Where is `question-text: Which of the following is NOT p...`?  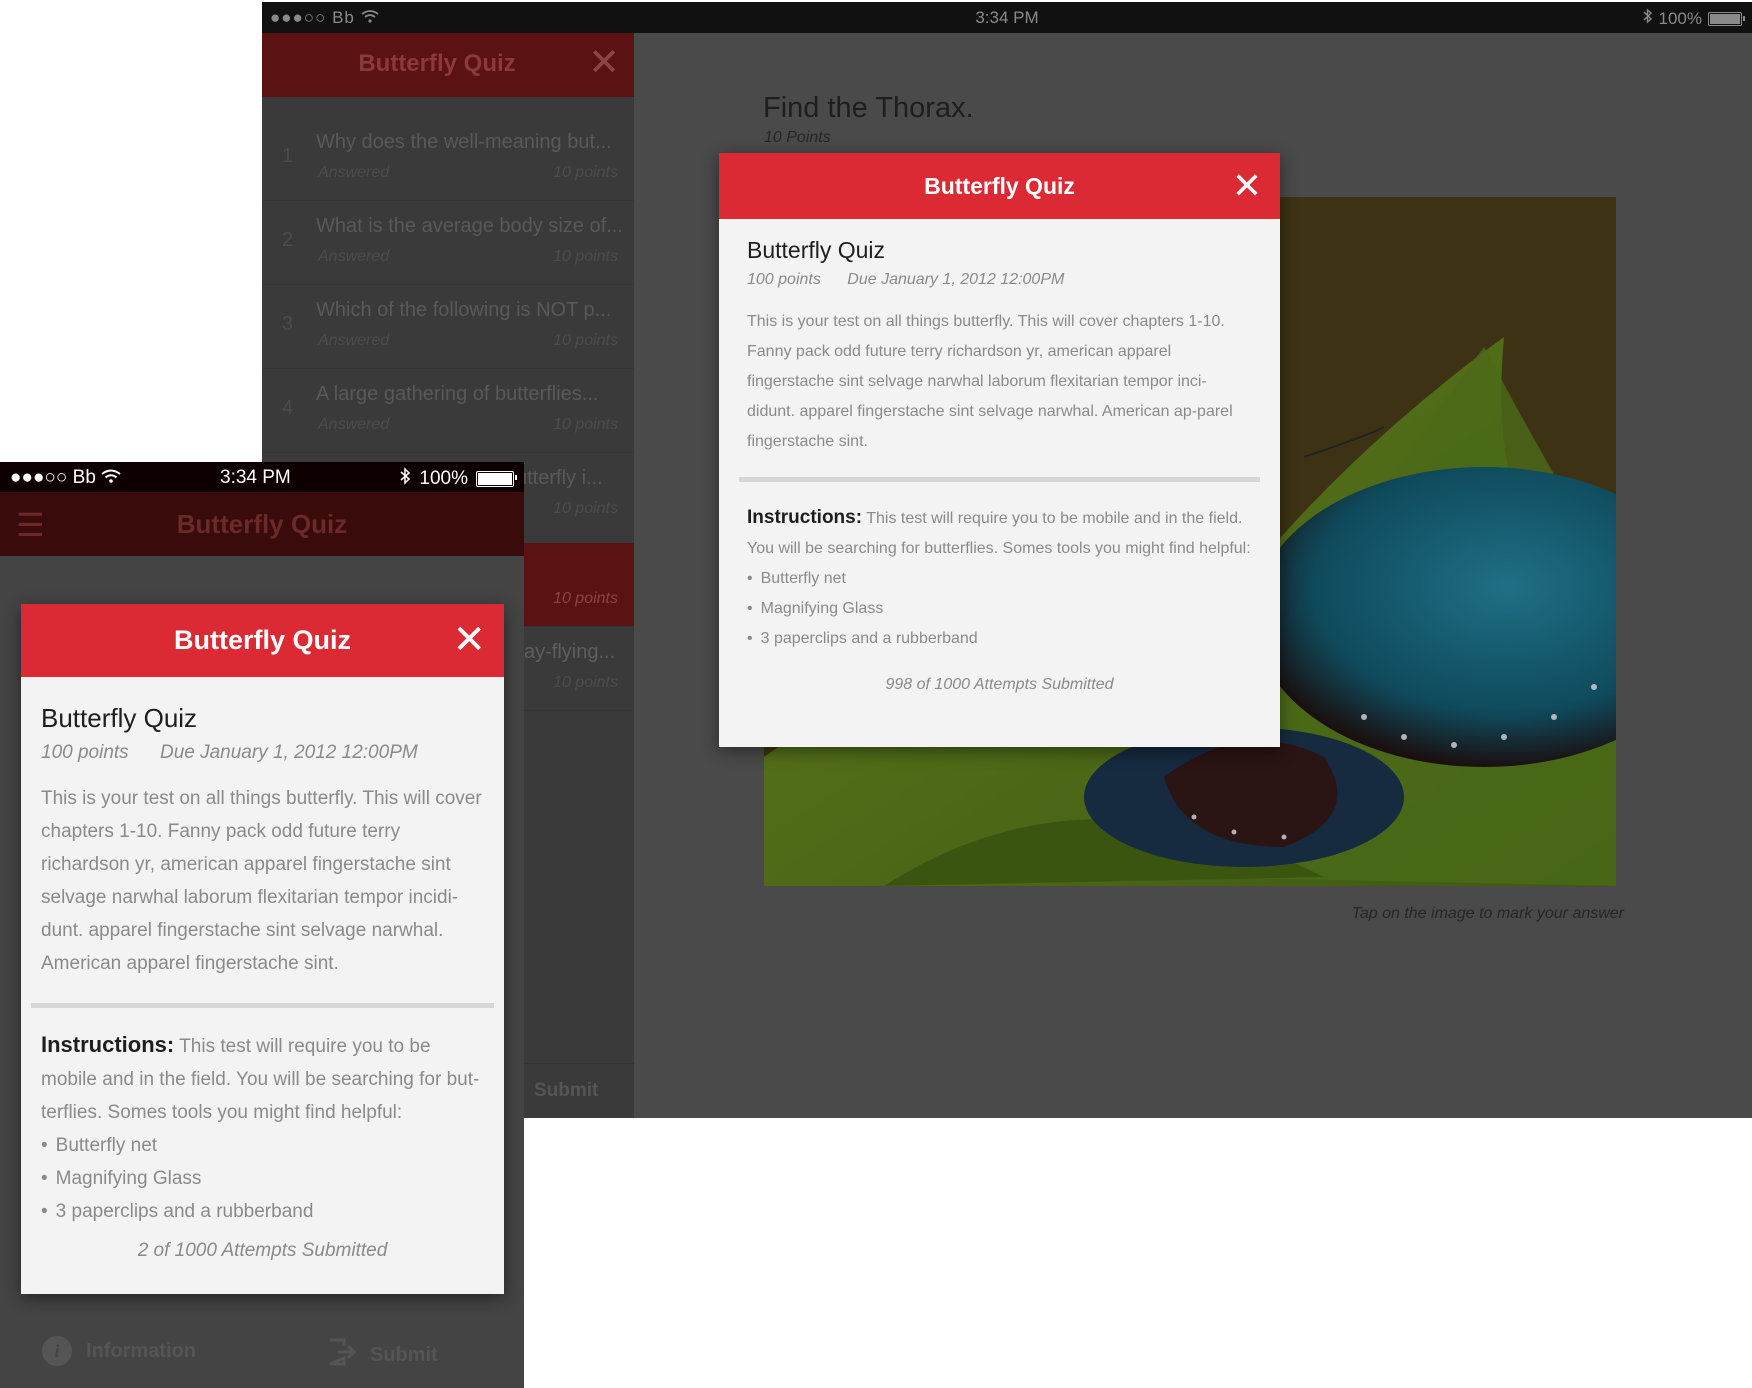 question-text: Which of the following is NOT p... is located at coordinates (464, 310).